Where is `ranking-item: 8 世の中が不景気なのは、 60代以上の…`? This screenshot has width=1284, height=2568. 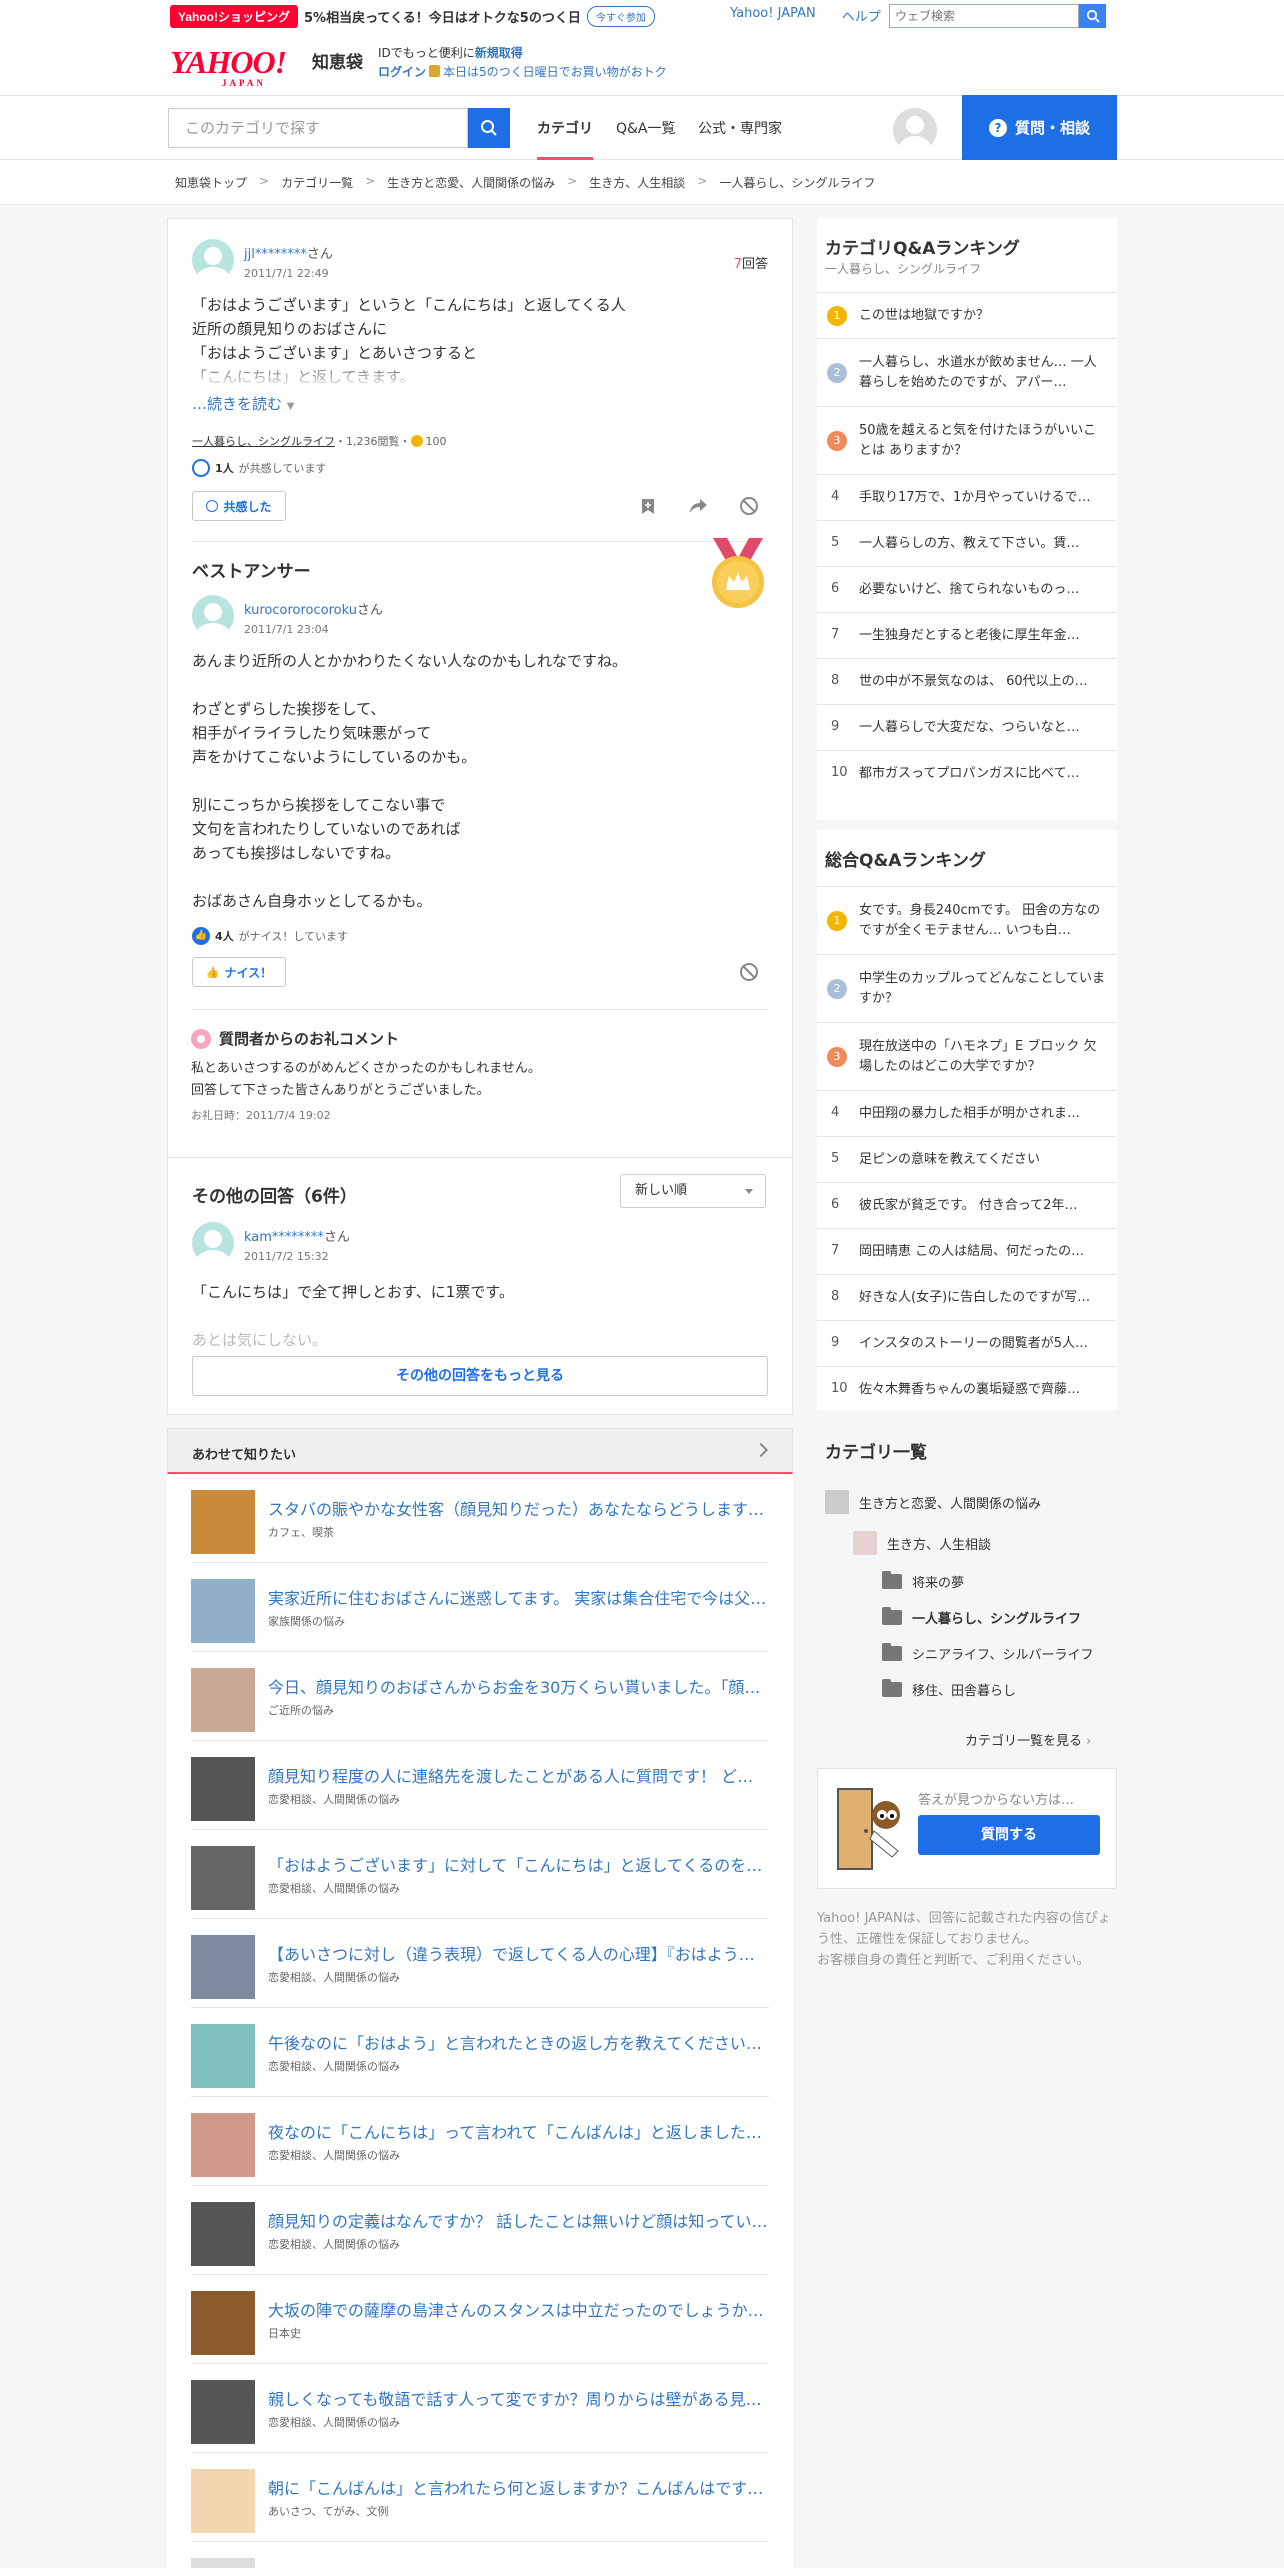 ranking-item: 8 世の中が不景気なのは、 60代以上の… is located at coordinates (967, 681).